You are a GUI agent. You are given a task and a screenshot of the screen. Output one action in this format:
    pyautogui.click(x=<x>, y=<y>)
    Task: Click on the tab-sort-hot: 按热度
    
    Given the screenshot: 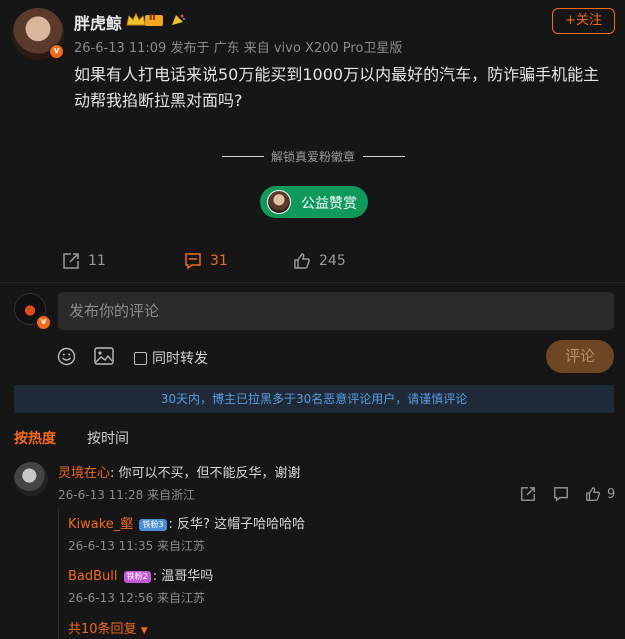 What is the action you would take?
    pyautogui.click(x=35, y=438)
    